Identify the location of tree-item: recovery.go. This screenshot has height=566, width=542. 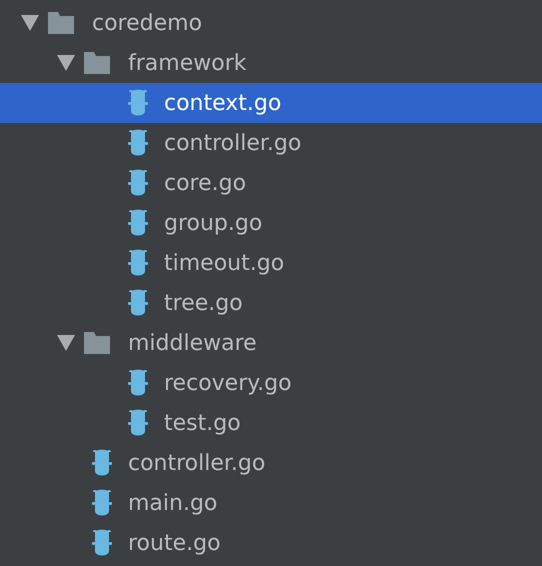
(271, 383).